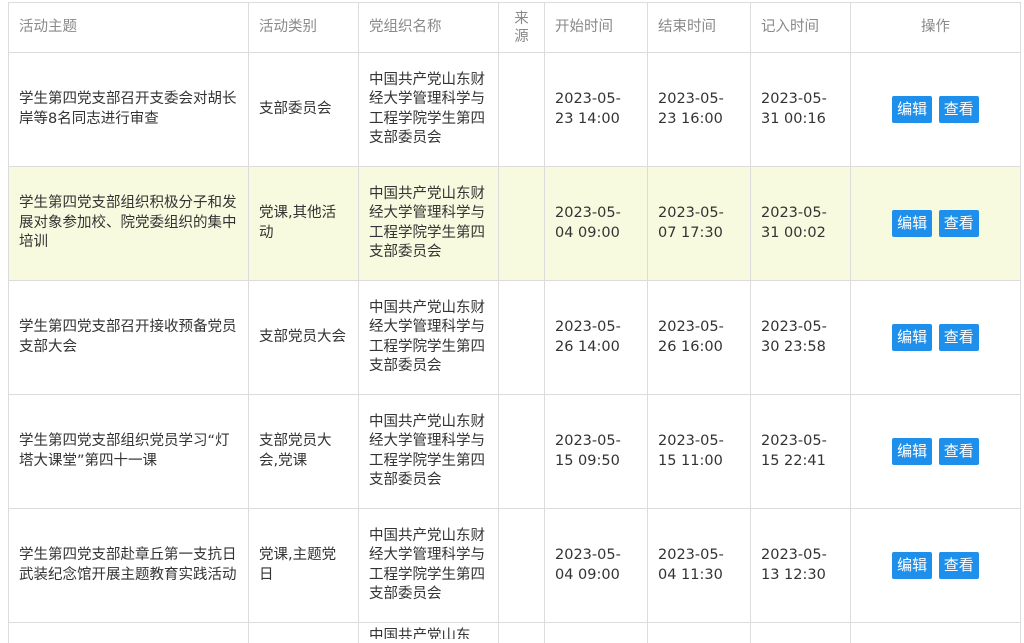  Describe the element at coordinates (428, 27) in the screenshot. I see `col-header-org: 党组织名称` at that location.